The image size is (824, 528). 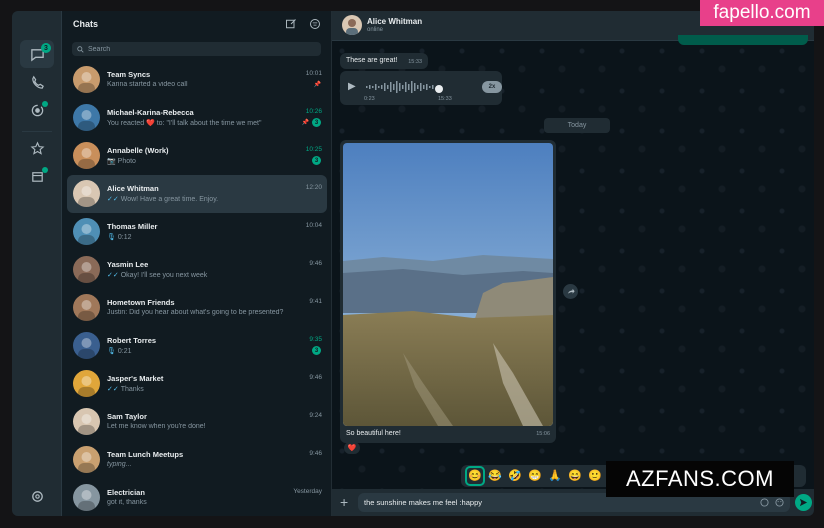 What do you see at coordinates (315, 415) in the screenshot?
I see `chat-time: 9:24` at bounding box center [315, 415].